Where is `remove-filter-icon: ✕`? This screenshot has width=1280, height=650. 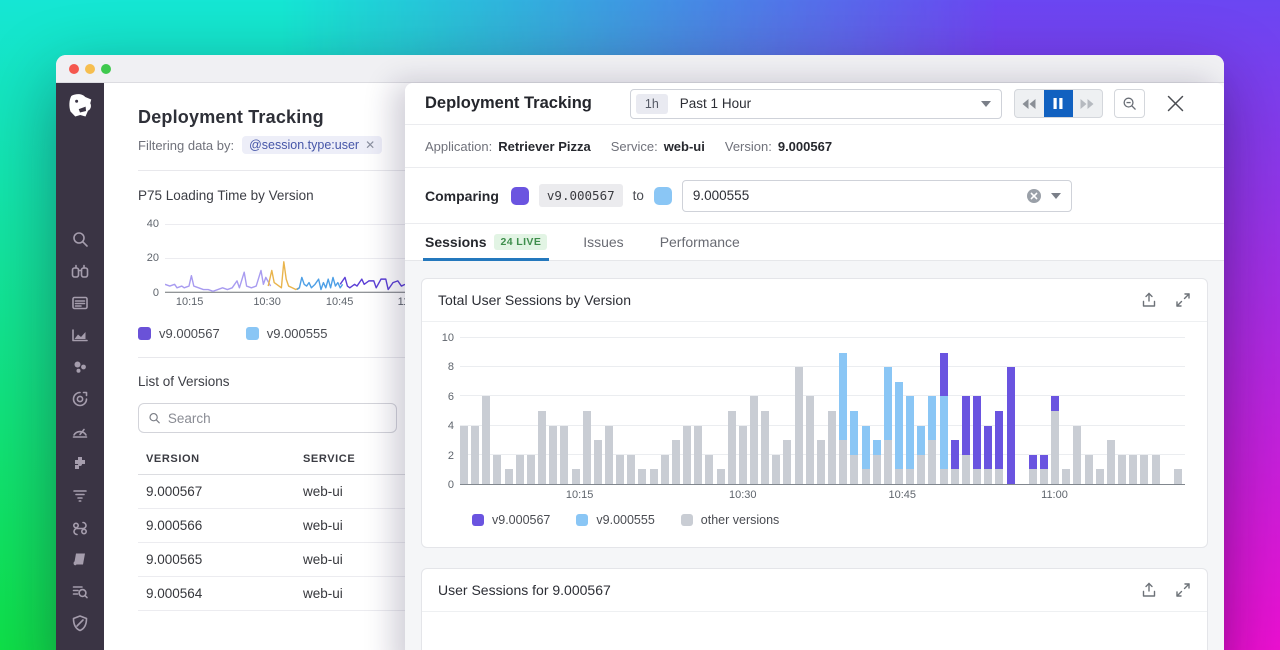
remove-filter-icon: ✕ is located at coordinates (370, 145).